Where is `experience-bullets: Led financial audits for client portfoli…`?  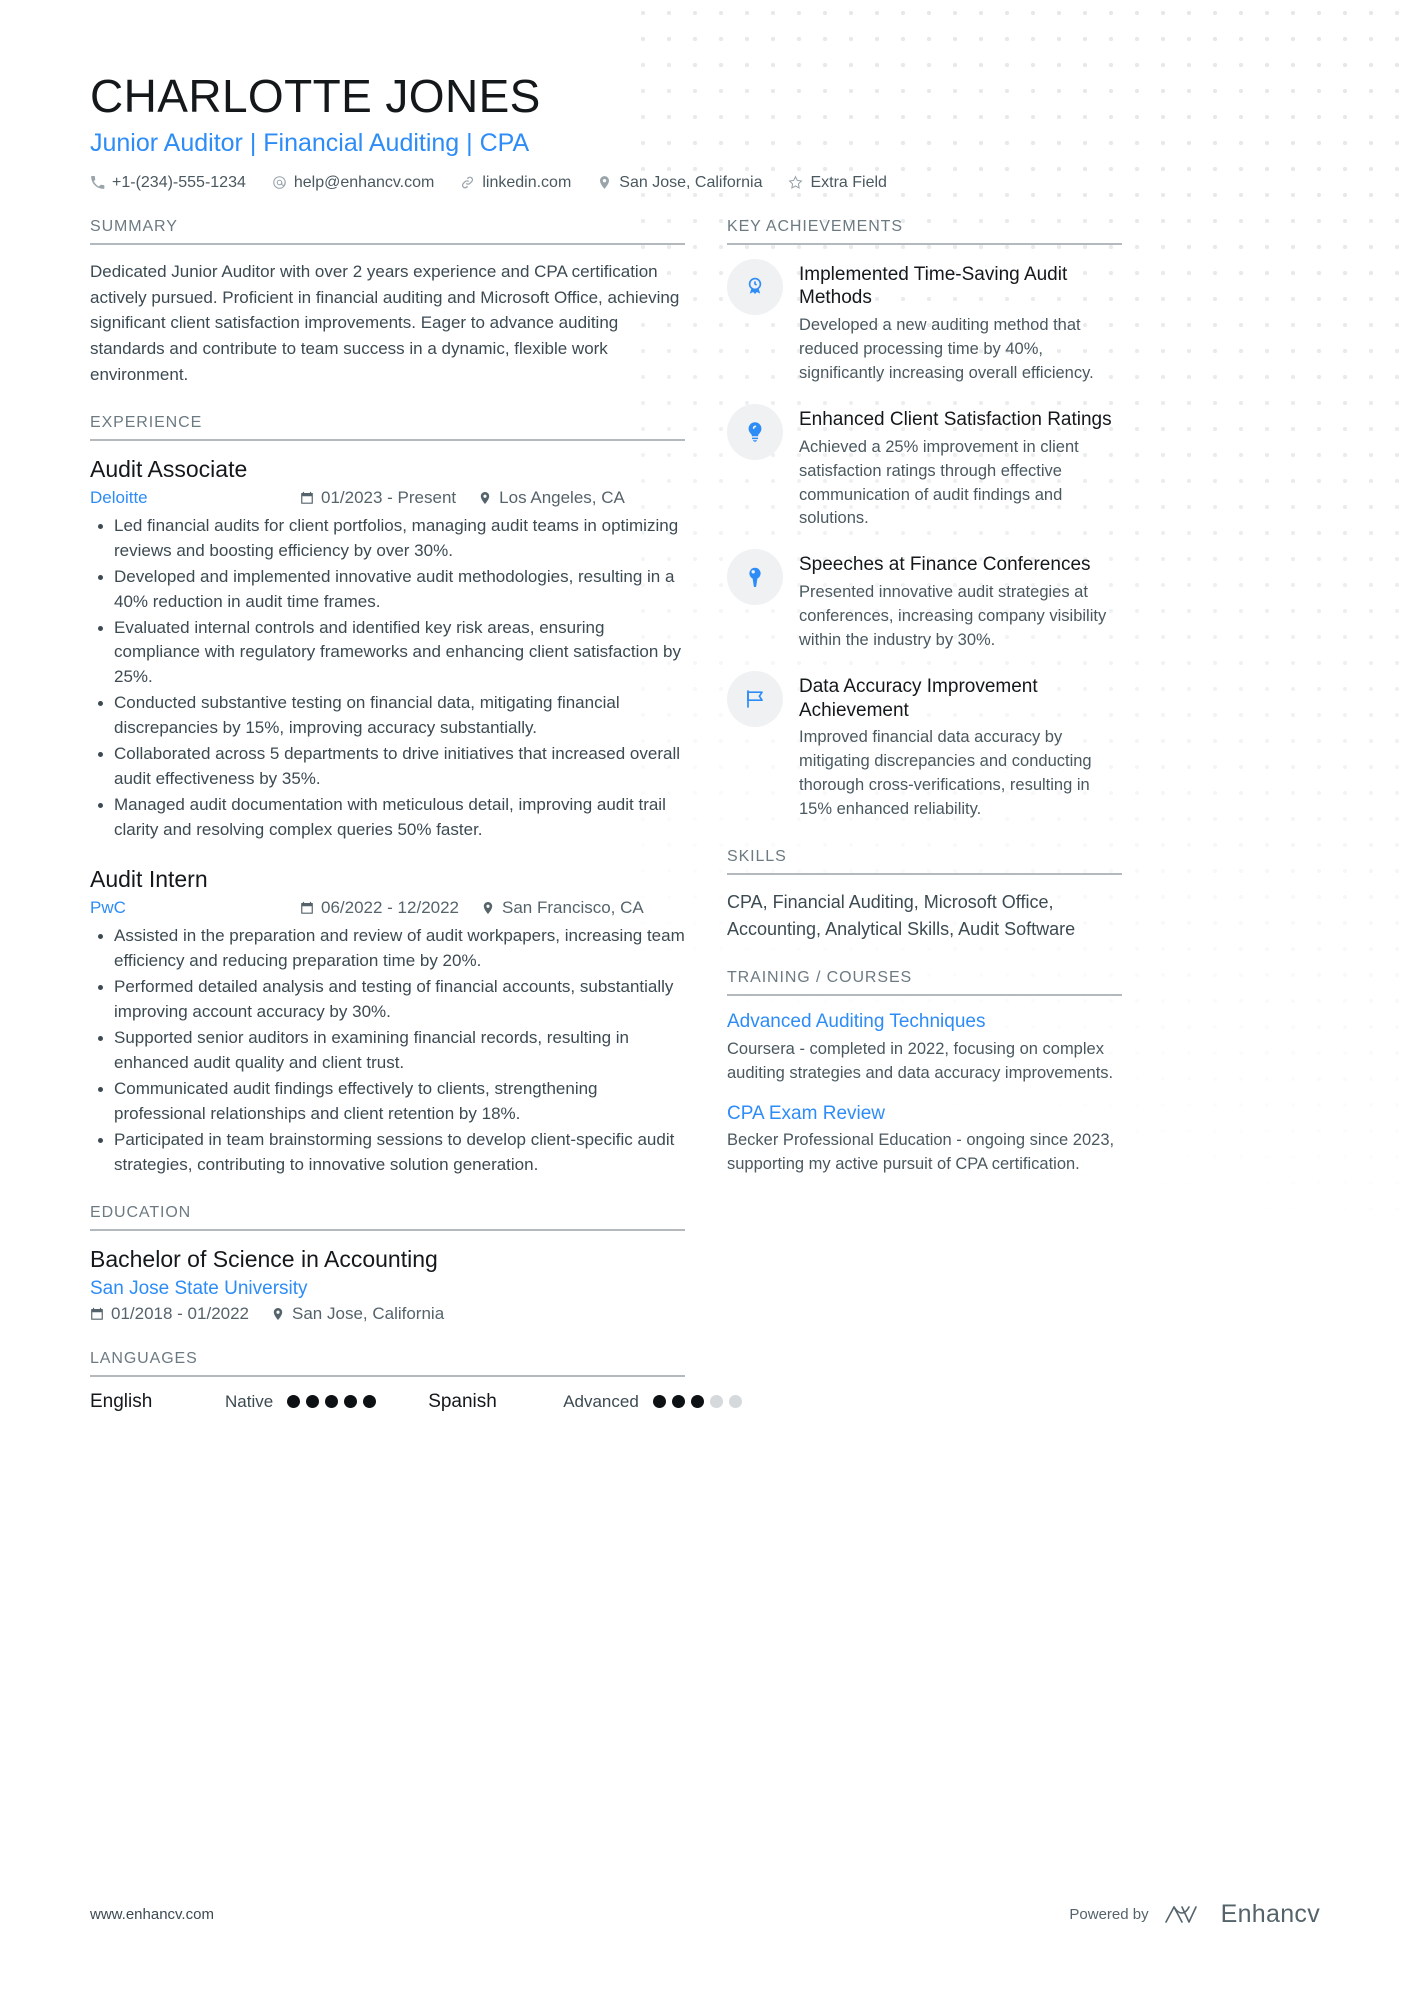 experience-bullets: Led financial audits for client portfoli… is located at coordinates (387, 679).